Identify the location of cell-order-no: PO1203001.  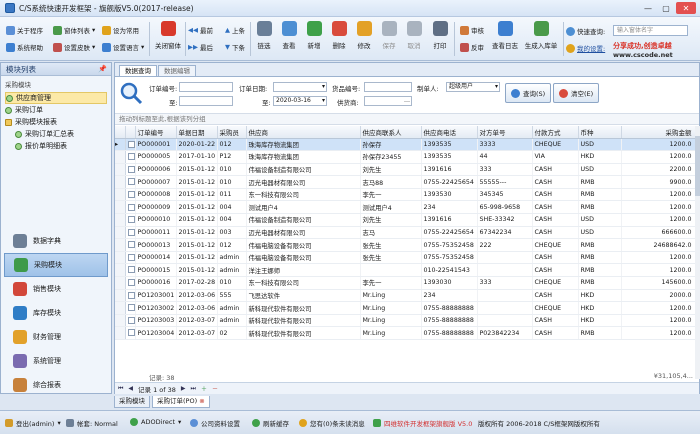
(156, 296).